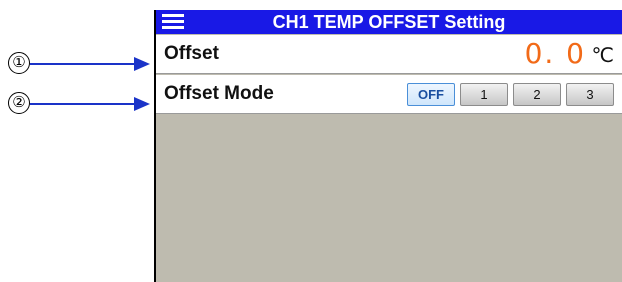  What do you see at coordinates (173, 22) in the screenshot?
I see `hamburger-menu-icon` at bounding box center [173, 22].